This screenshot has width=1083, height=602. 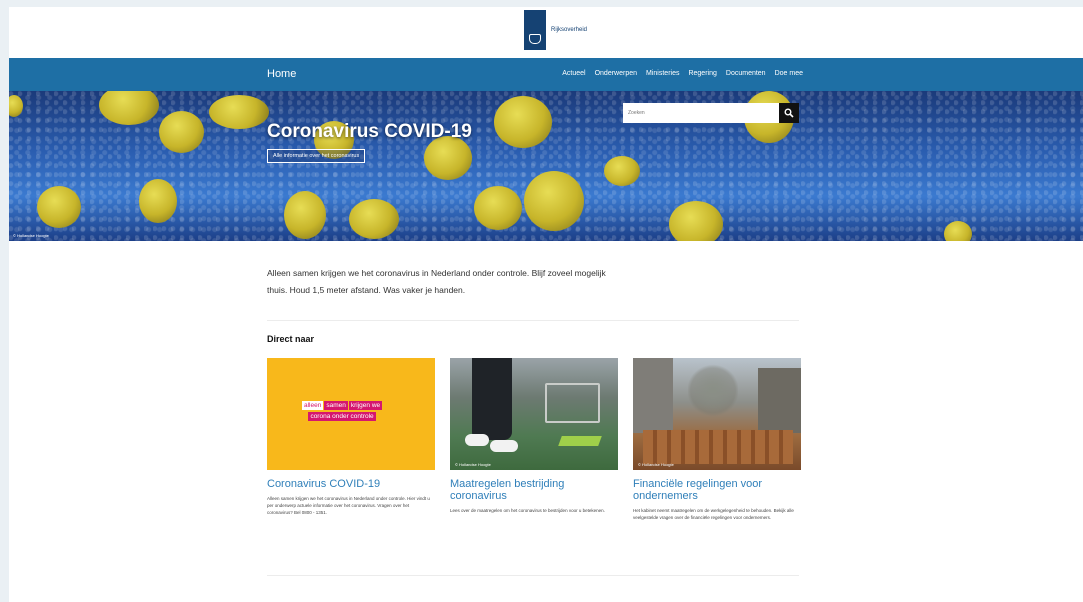 I want to click on nav-item-regering: Regering, so click(x=702, y=73).